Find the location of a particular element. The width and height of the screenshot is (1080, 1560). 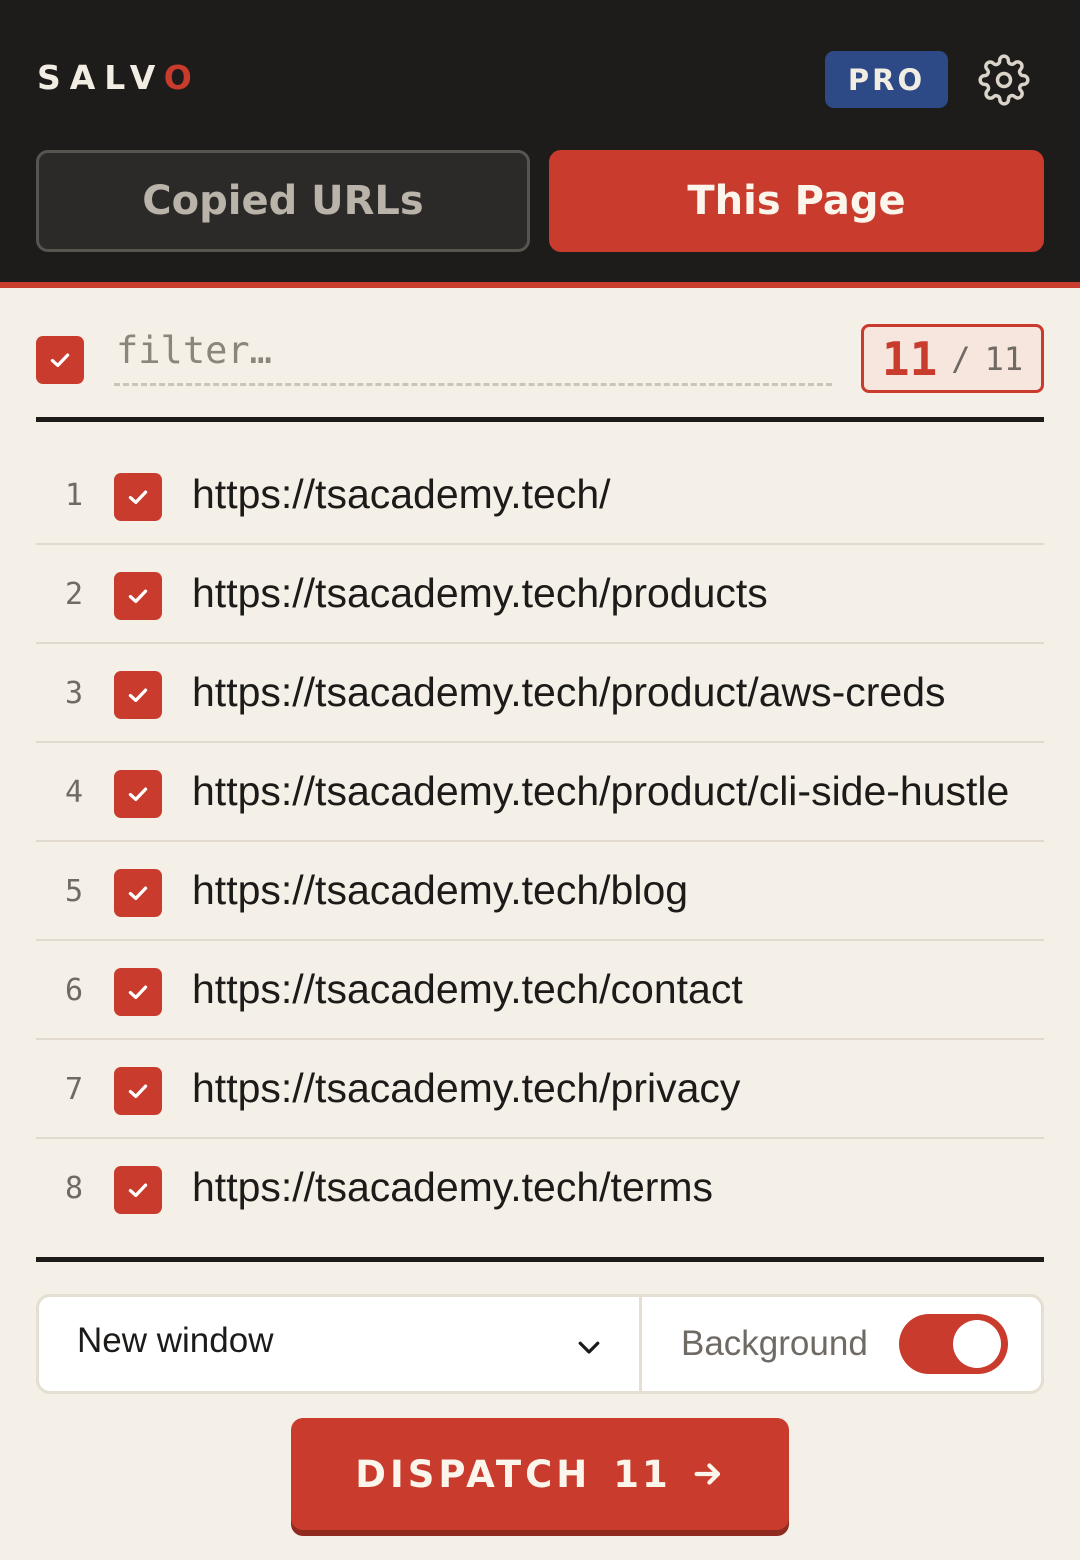

row-number: 4 is located at coordinates (74, 792).